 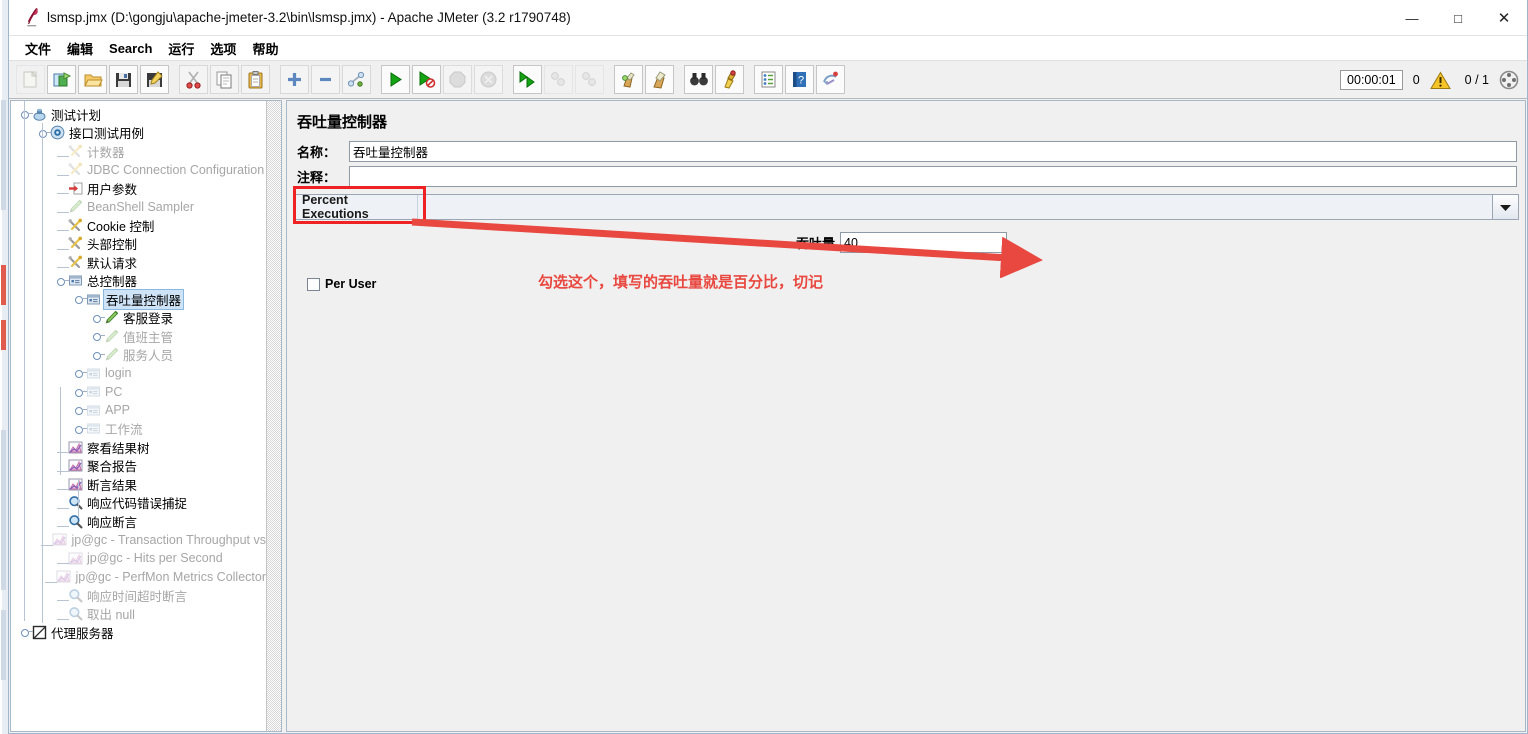 What do you see at coordinates (255, 79) in the screenshot?
I see `paste-button` at bounding box center [255, 79].